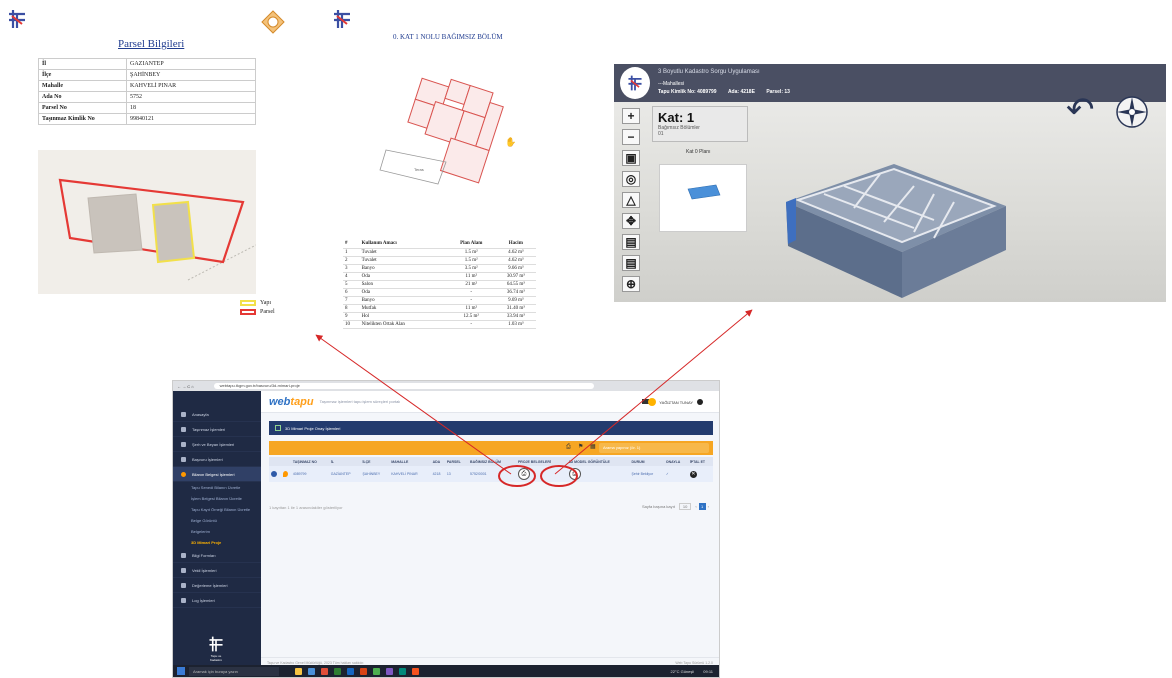  What do you see at coordinates (515, 268) in the screenshot?
I see `table-cell: 9.66 m³` at bounding box center [515, 268].